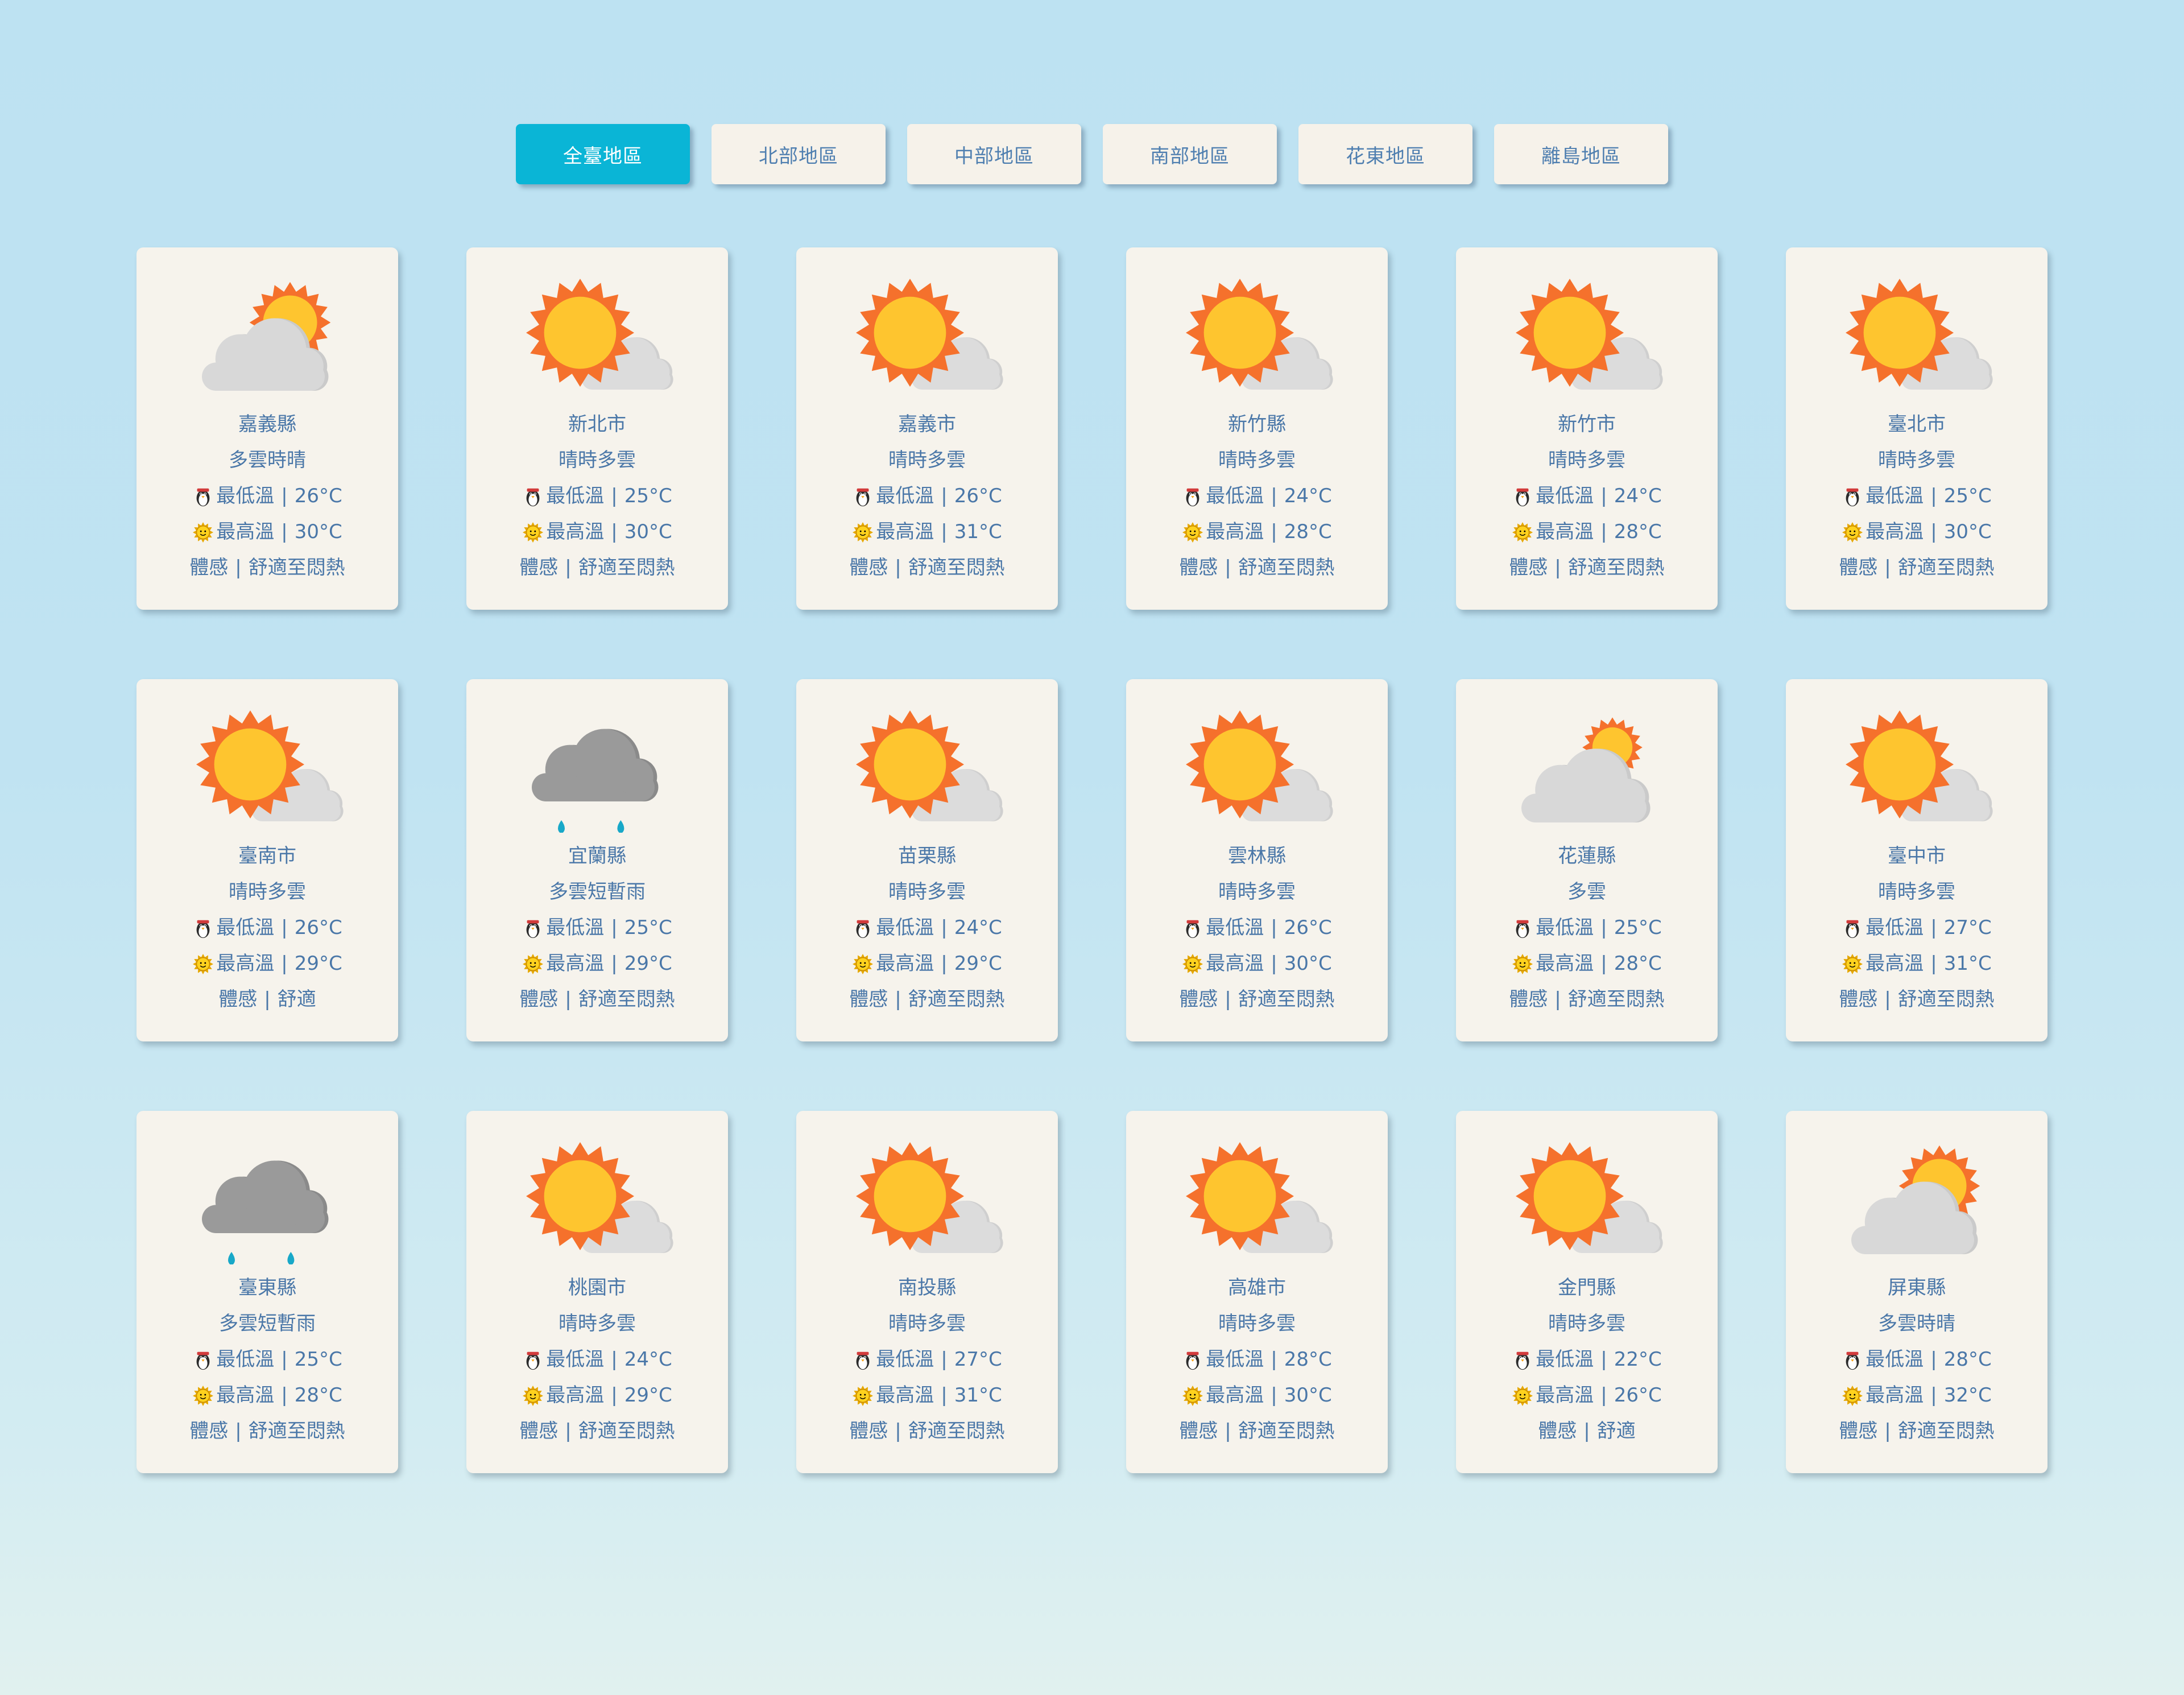  What do you see at coordinates (799, 154) in the screenshot?
I see `tab-north: 北部地區` at bounding box center [799, 154].